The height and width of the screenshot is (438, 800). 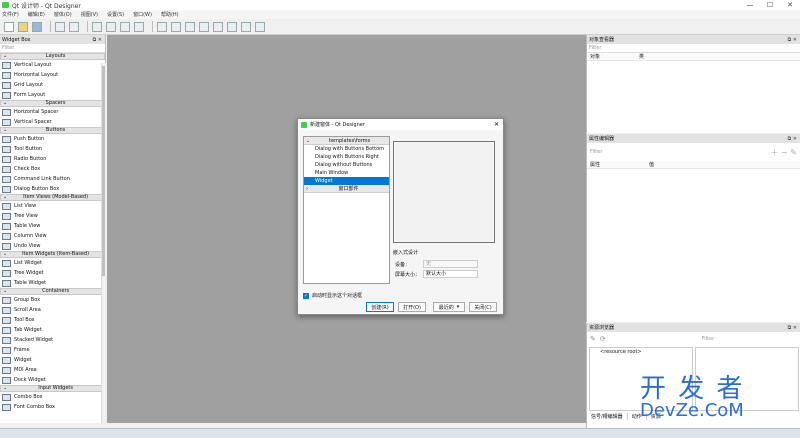 What do you see at coordinates (52, 149) in the screenshot?
I see `widget-item: Tool Button` at bounding box center [52, 149].